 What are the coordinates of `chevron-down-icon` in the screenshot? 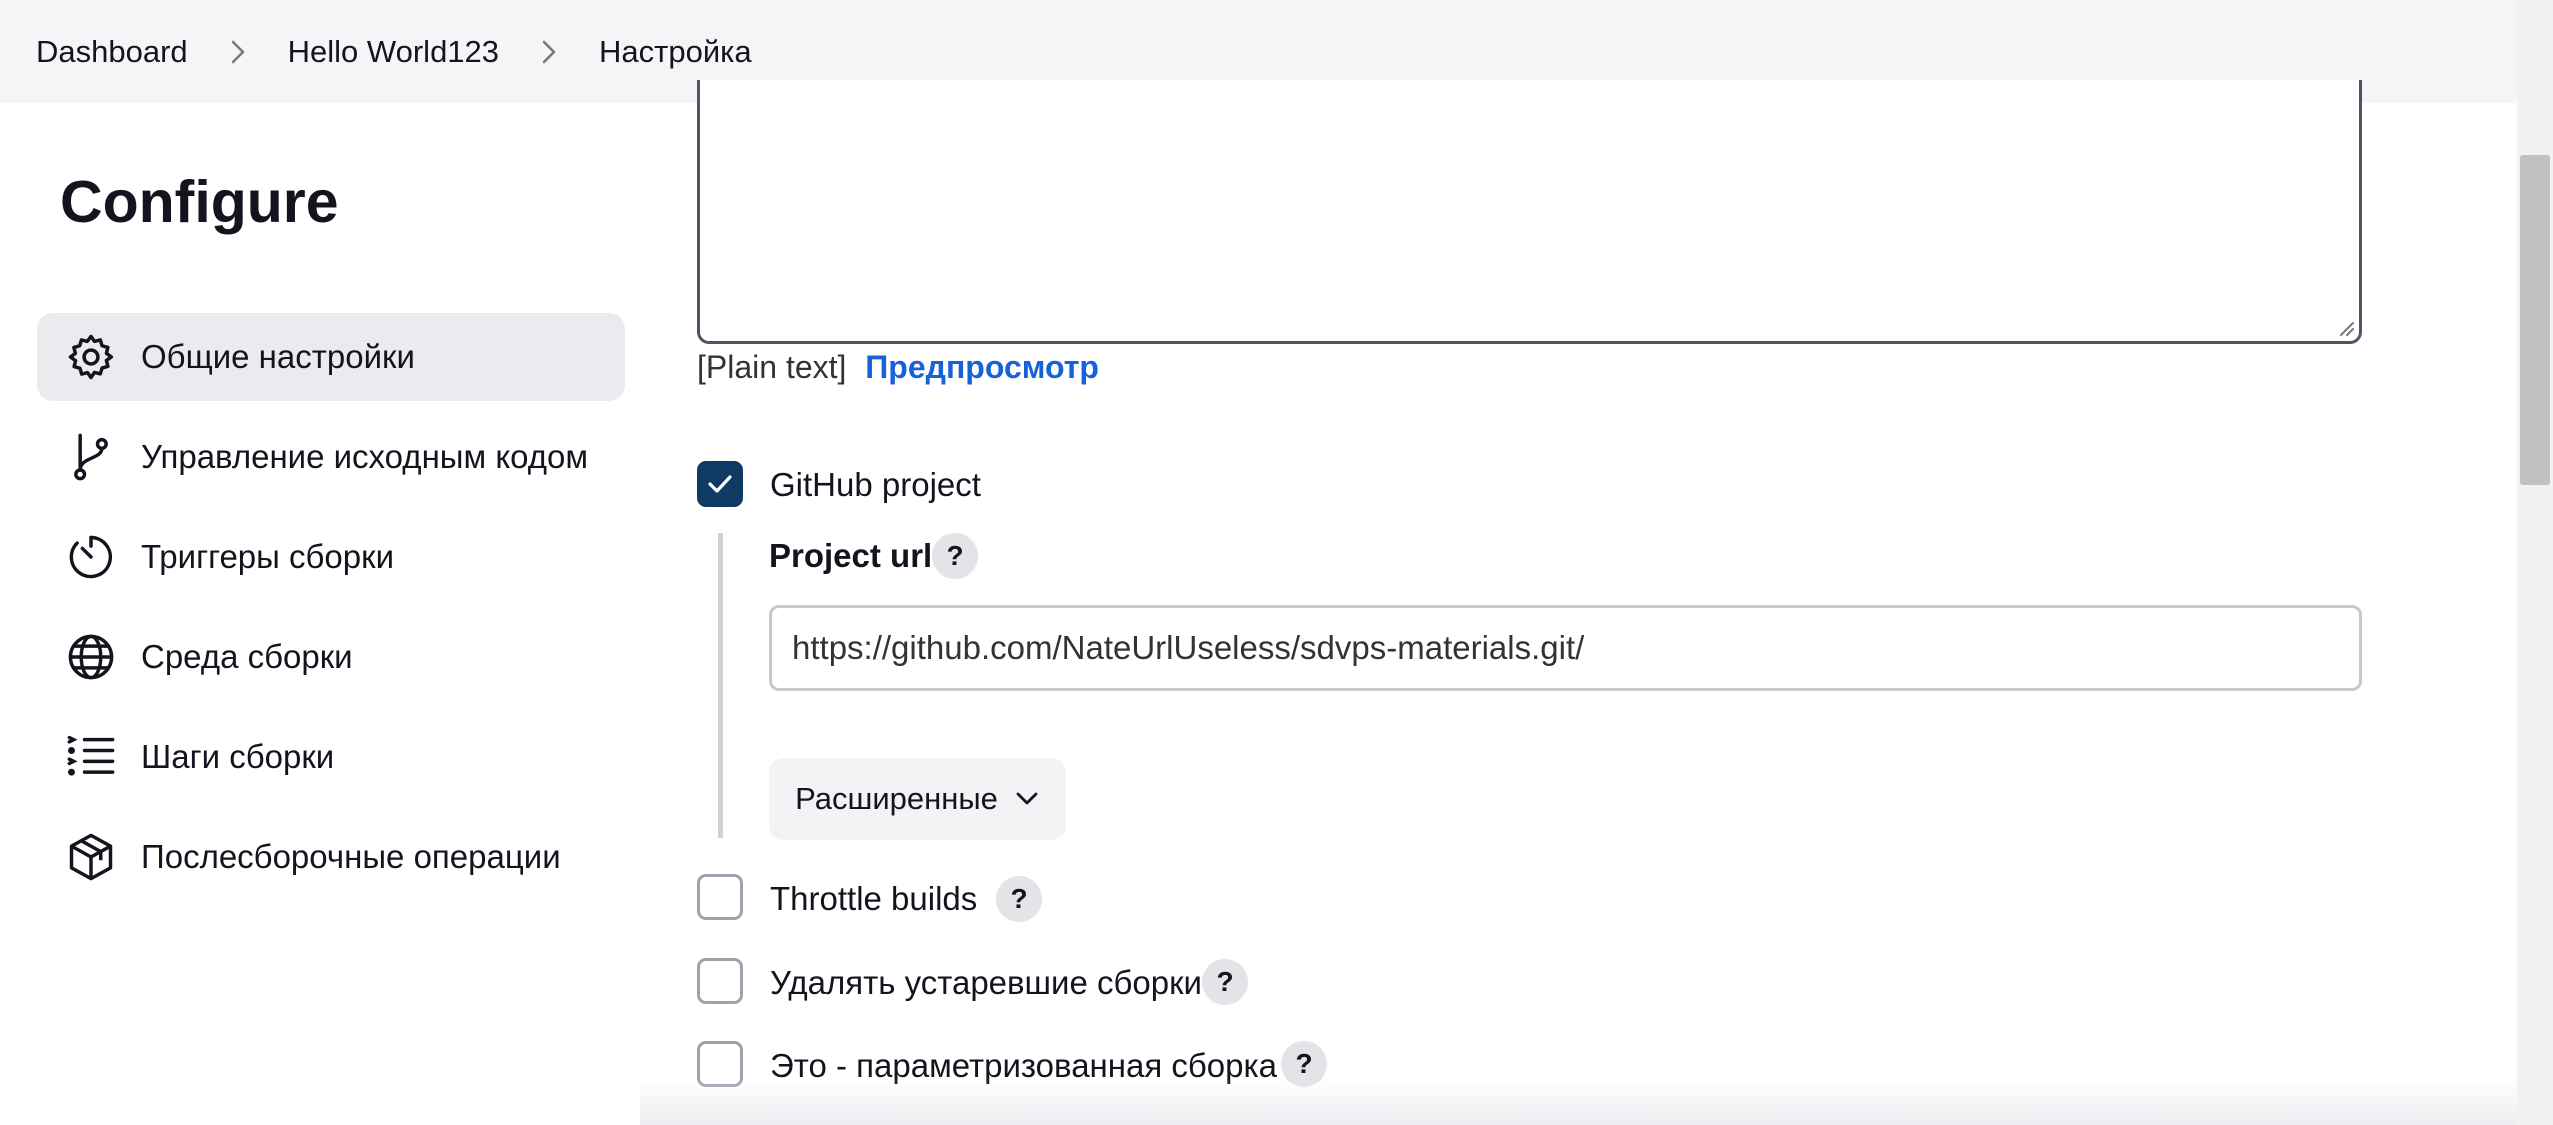 It's located at (1027, 798).